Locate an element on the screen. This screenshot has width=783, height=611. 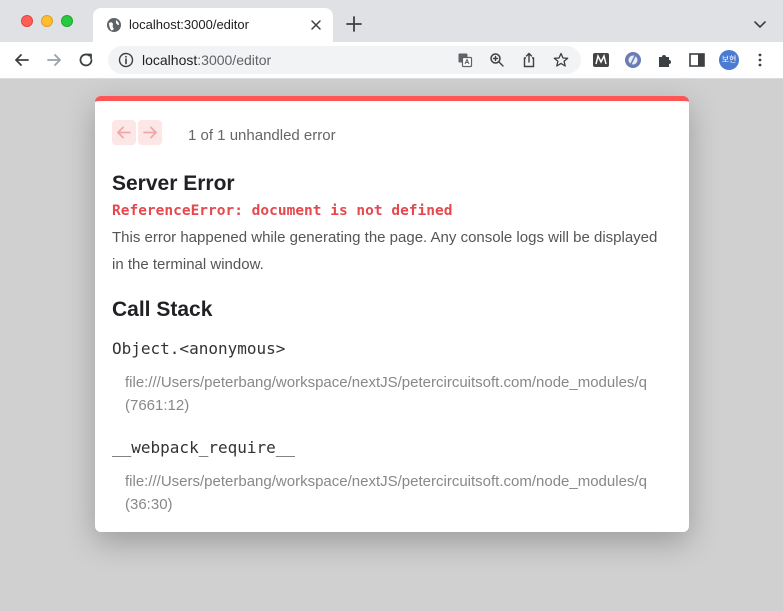
call-stack-title: Call Stack is located at coordinates (162, 309).